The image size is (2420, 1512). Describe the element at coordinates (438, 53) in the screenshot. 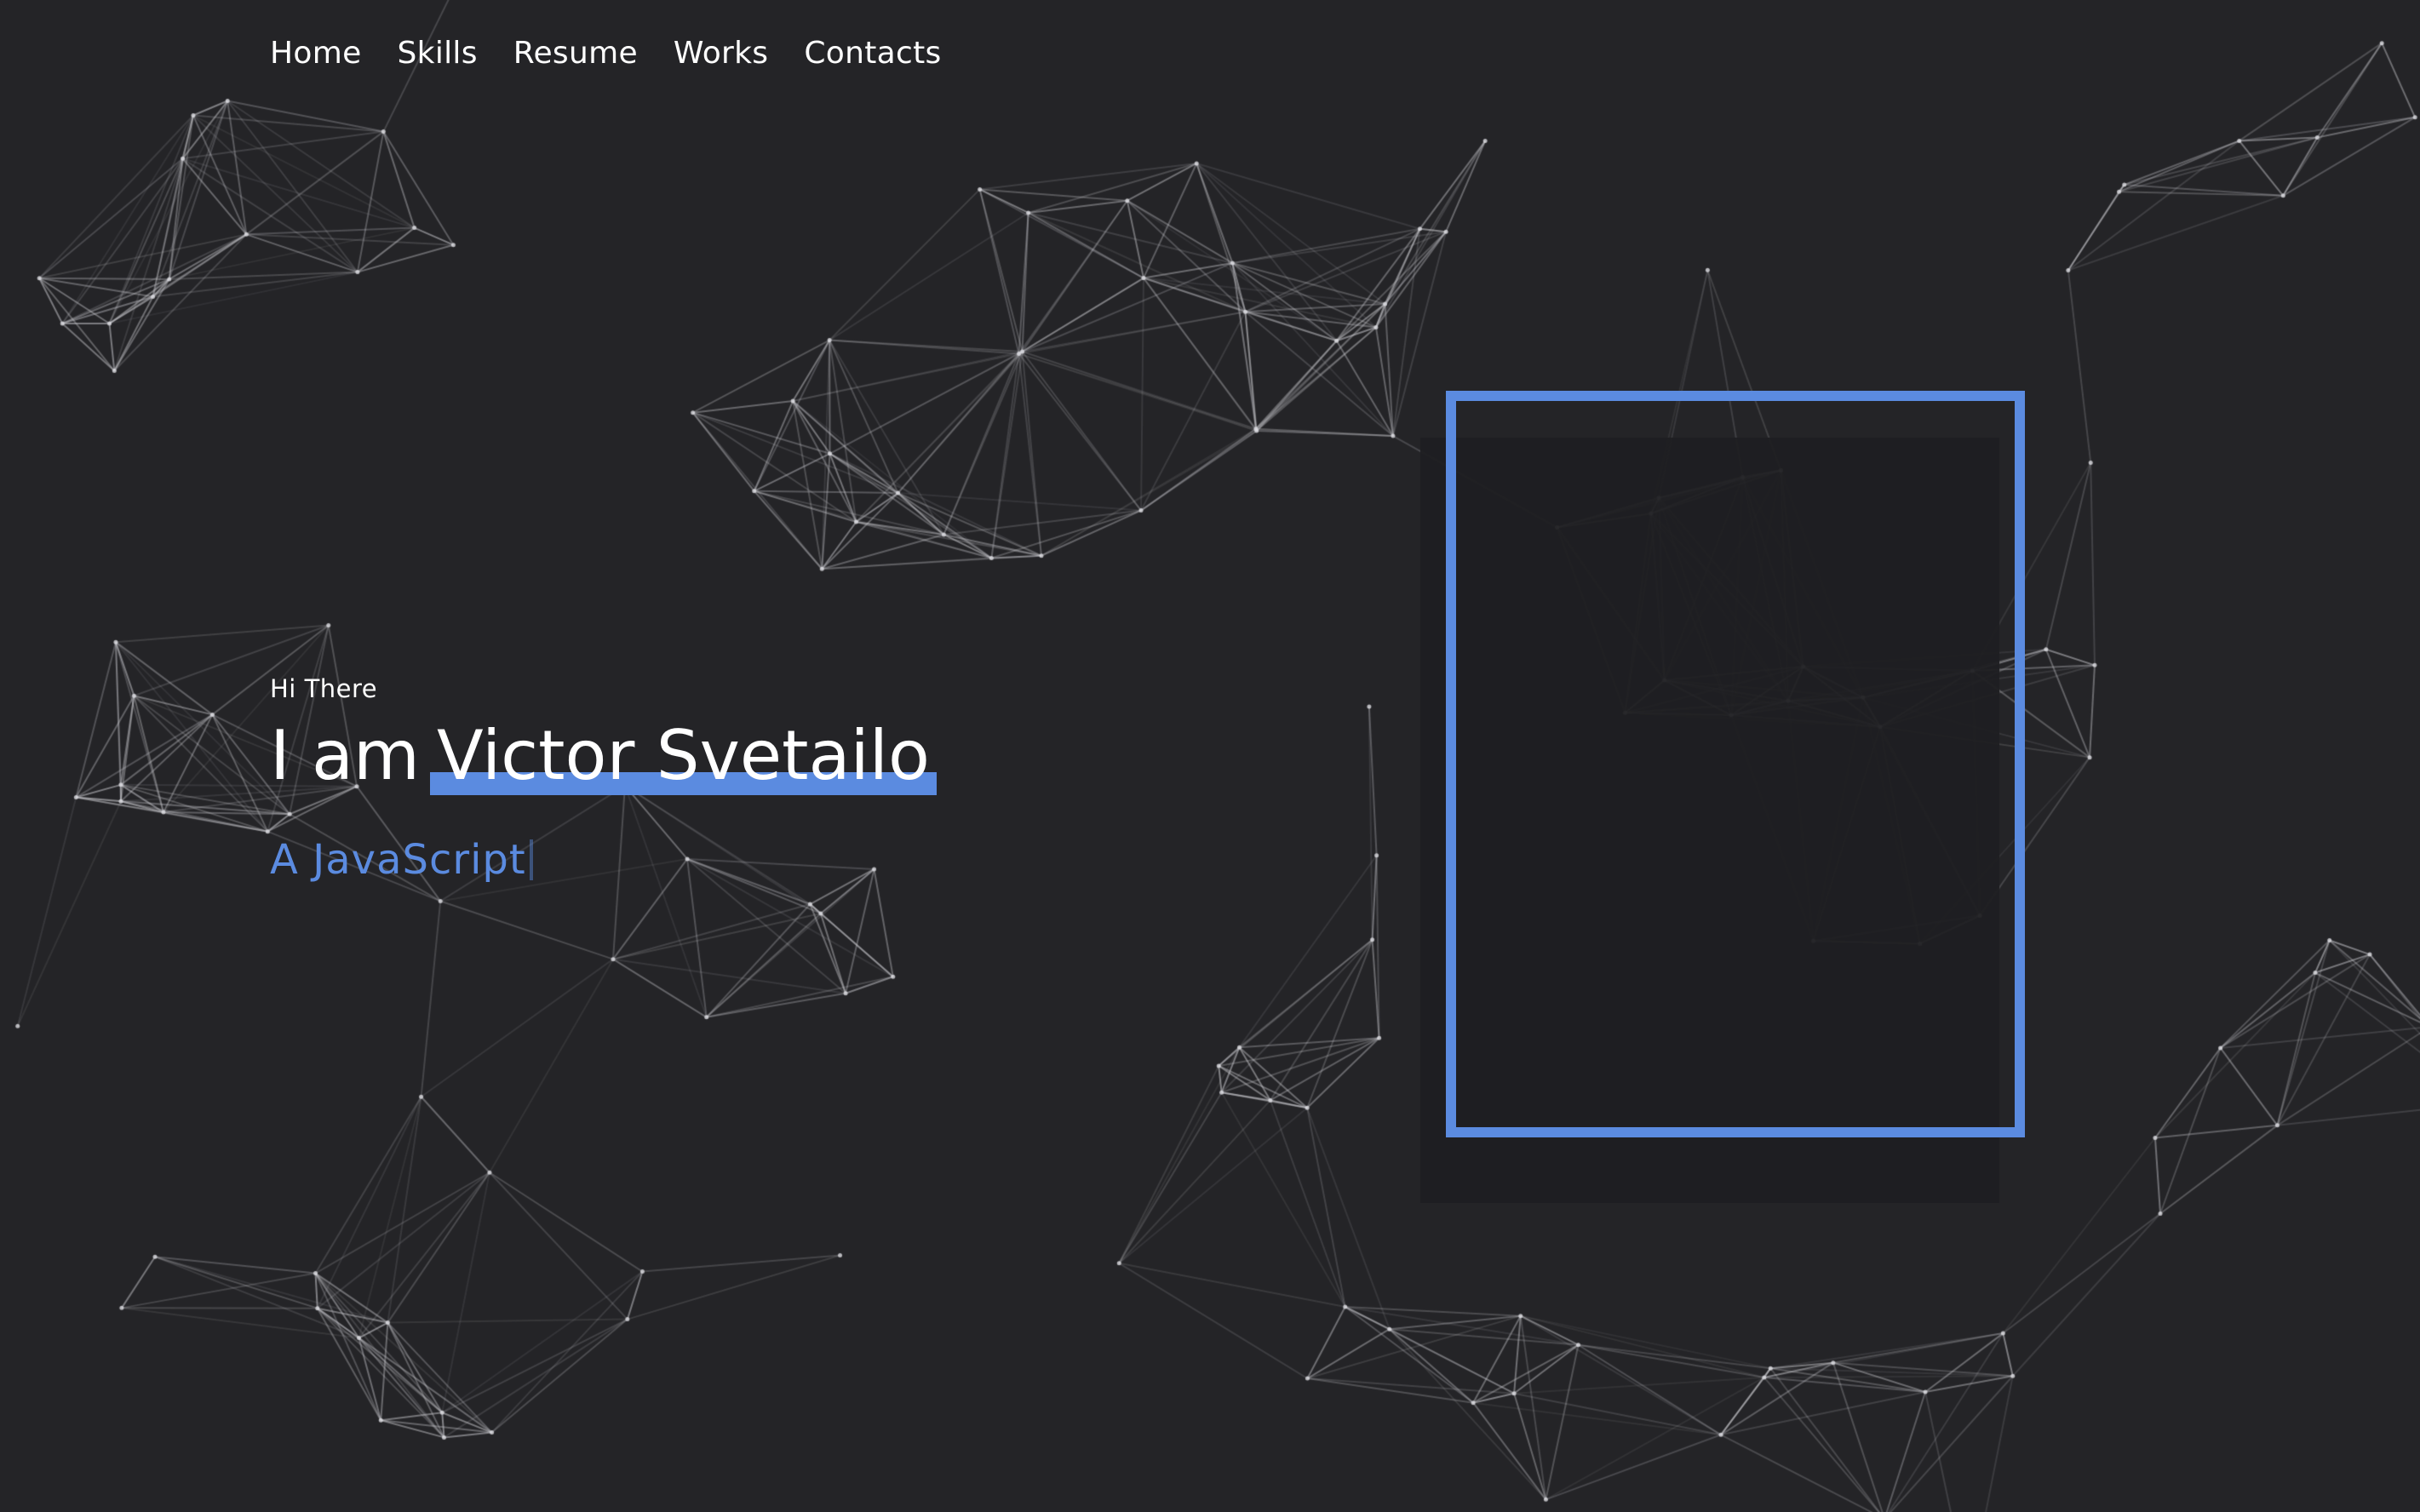

I see `nav-skills: Skills` at that location.